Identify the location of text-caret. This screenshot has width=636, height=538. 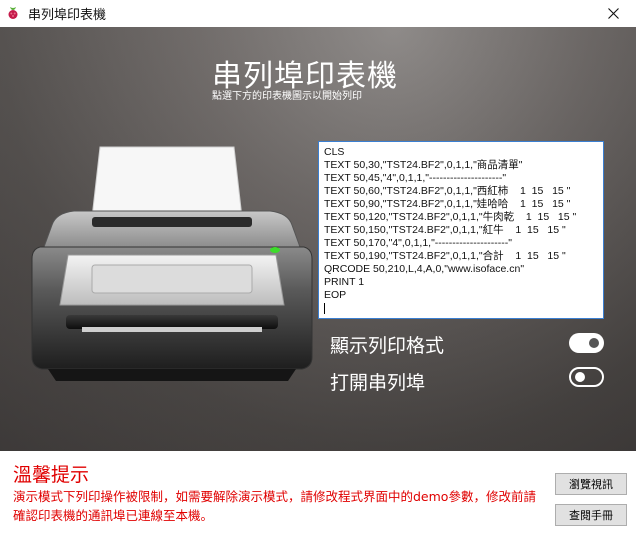
(324, 308).